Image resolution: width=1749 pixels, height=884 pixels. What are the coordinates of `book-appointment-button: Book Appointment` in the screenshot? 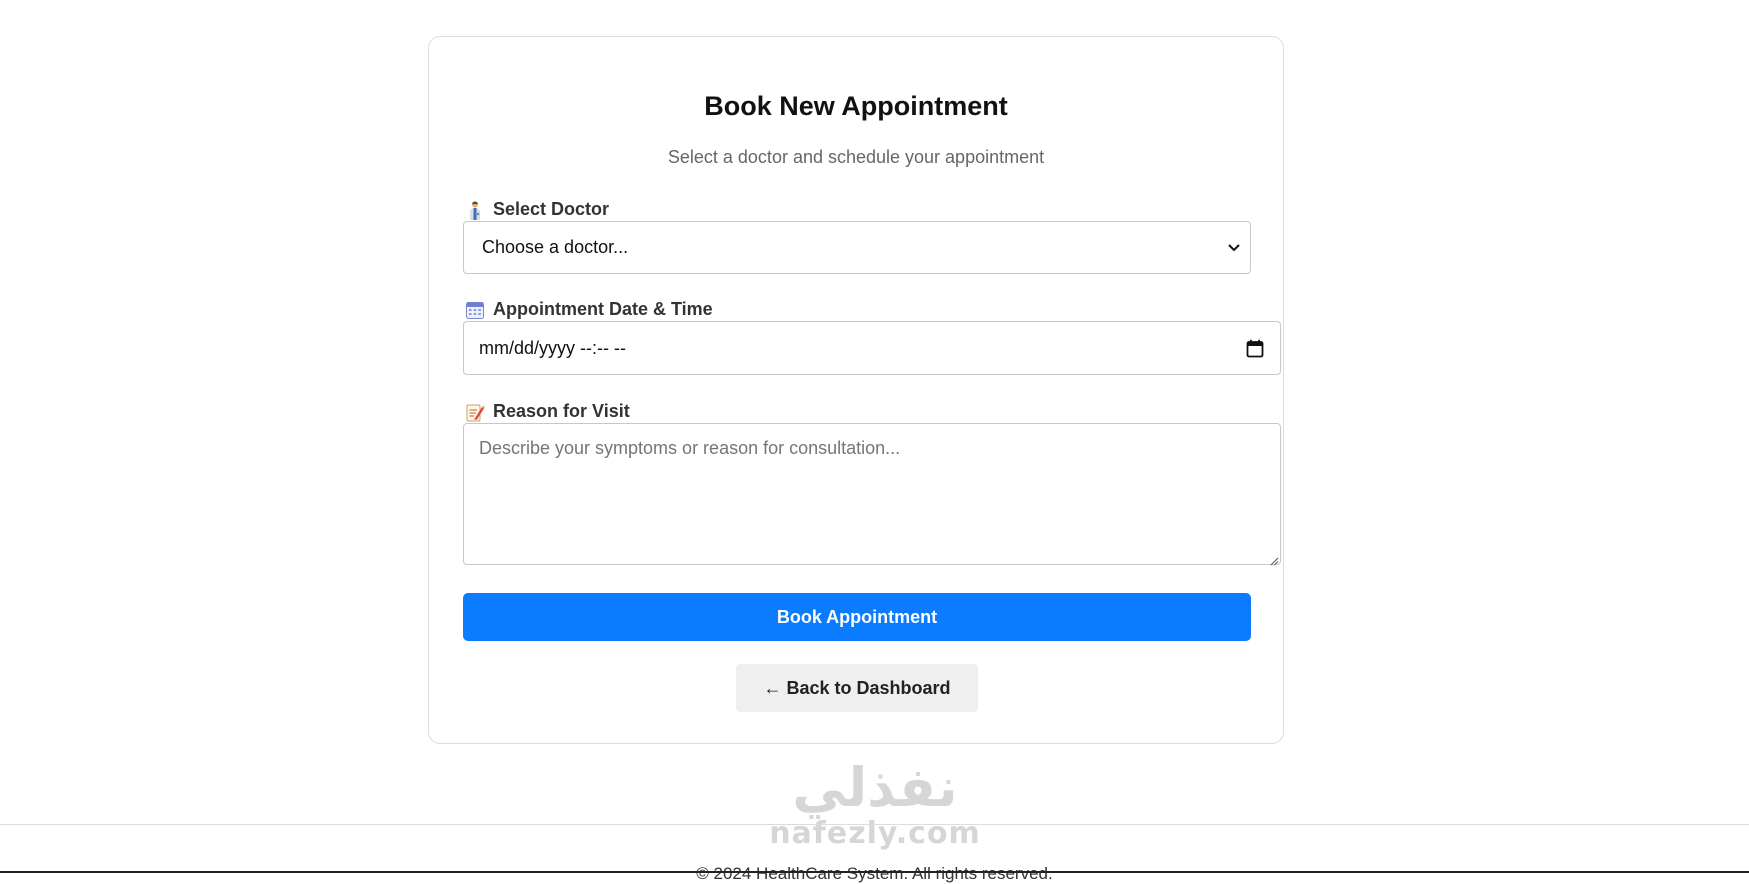 It's located at (857, 617).